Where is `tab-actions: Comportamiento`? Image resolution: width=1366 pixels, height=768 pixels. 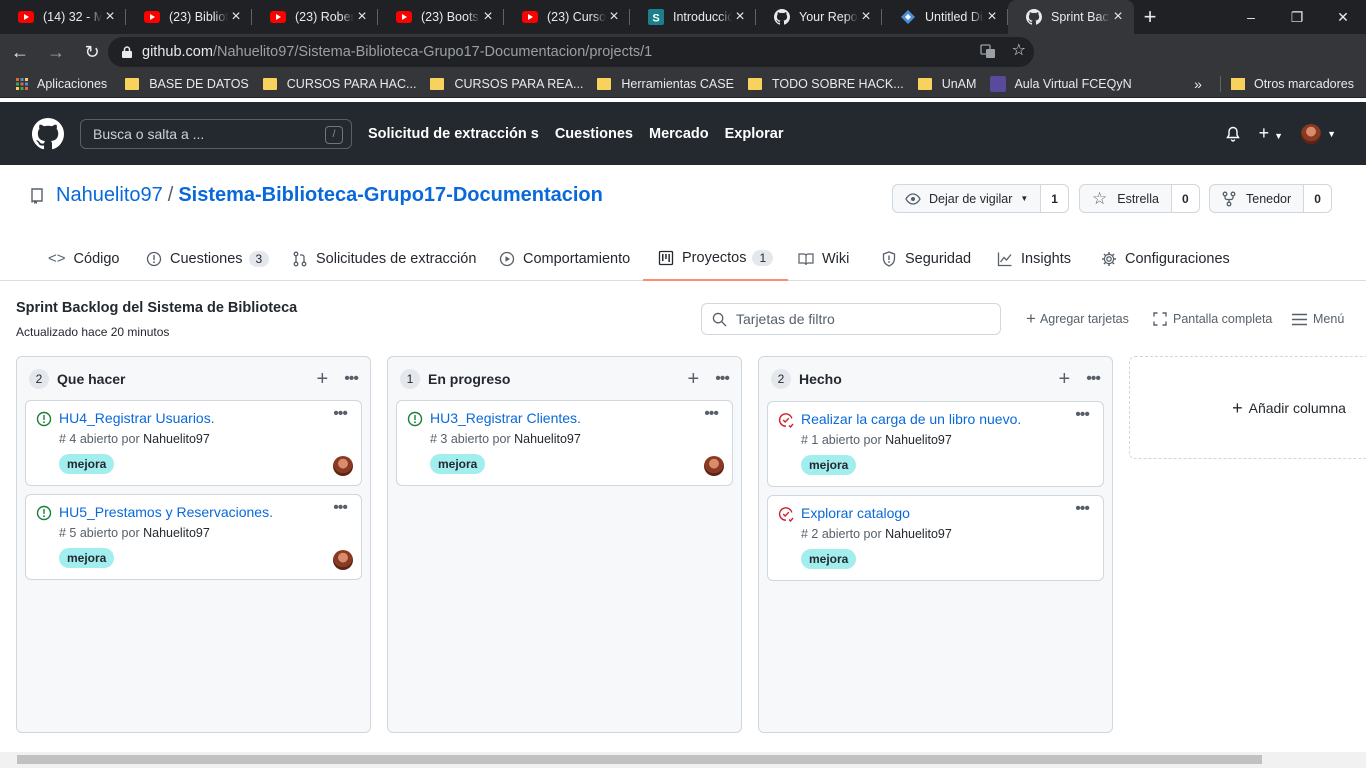
tab-actions: Comportamiento is located at coordinates (564, 258).